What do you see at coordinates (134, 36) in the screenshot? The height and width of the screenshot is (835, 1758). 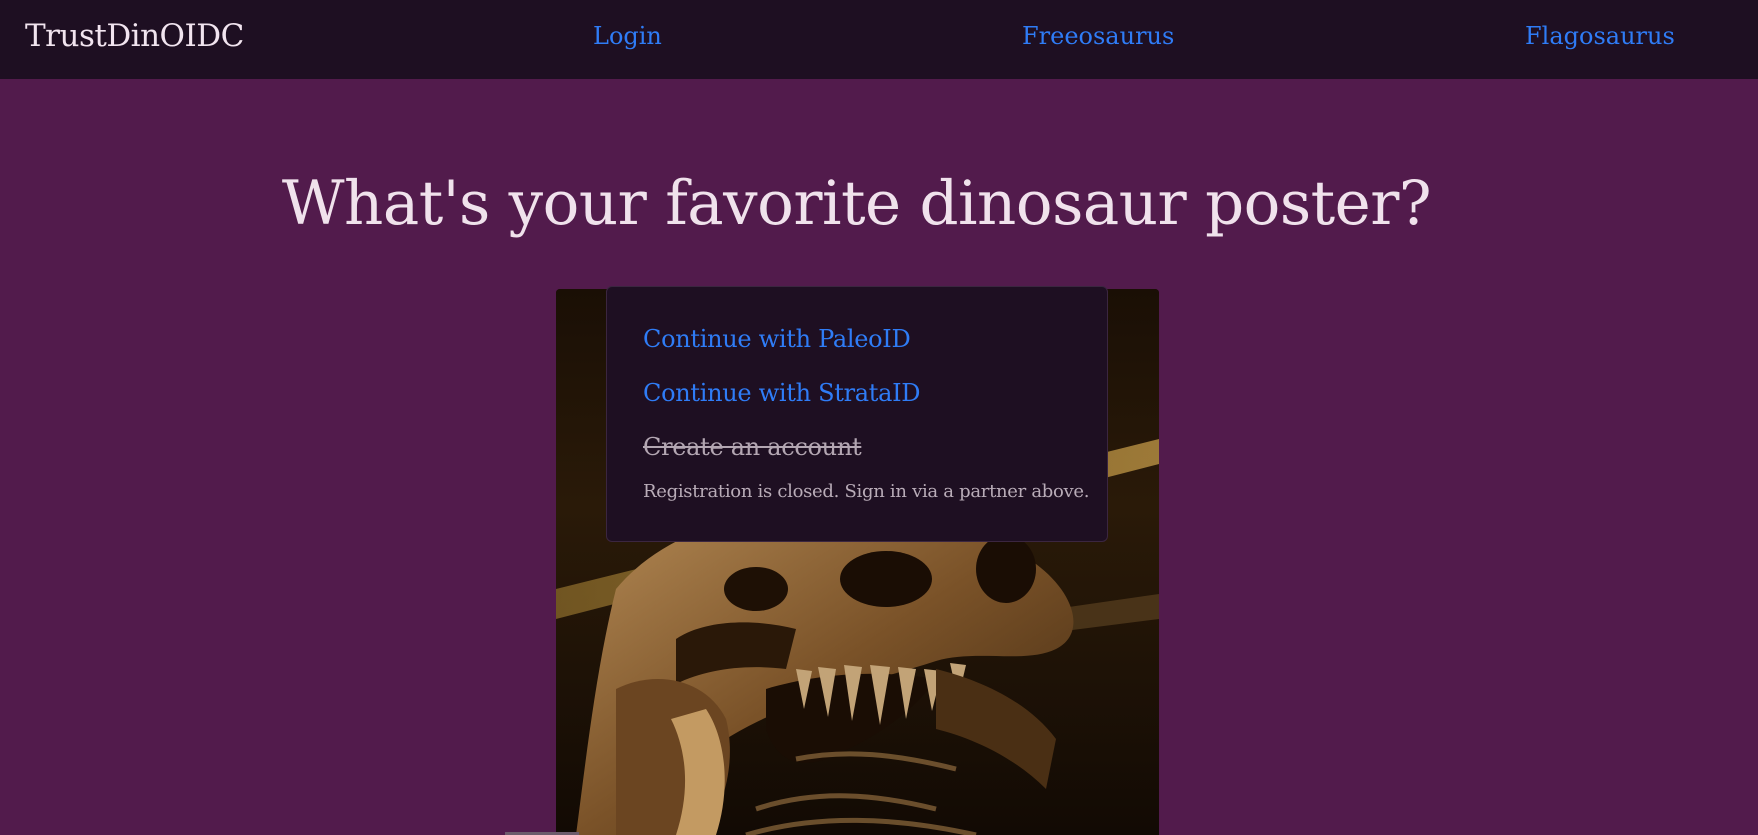 I see `brand-logo: TrustDinOIDC` at bounding box center [134, 36].